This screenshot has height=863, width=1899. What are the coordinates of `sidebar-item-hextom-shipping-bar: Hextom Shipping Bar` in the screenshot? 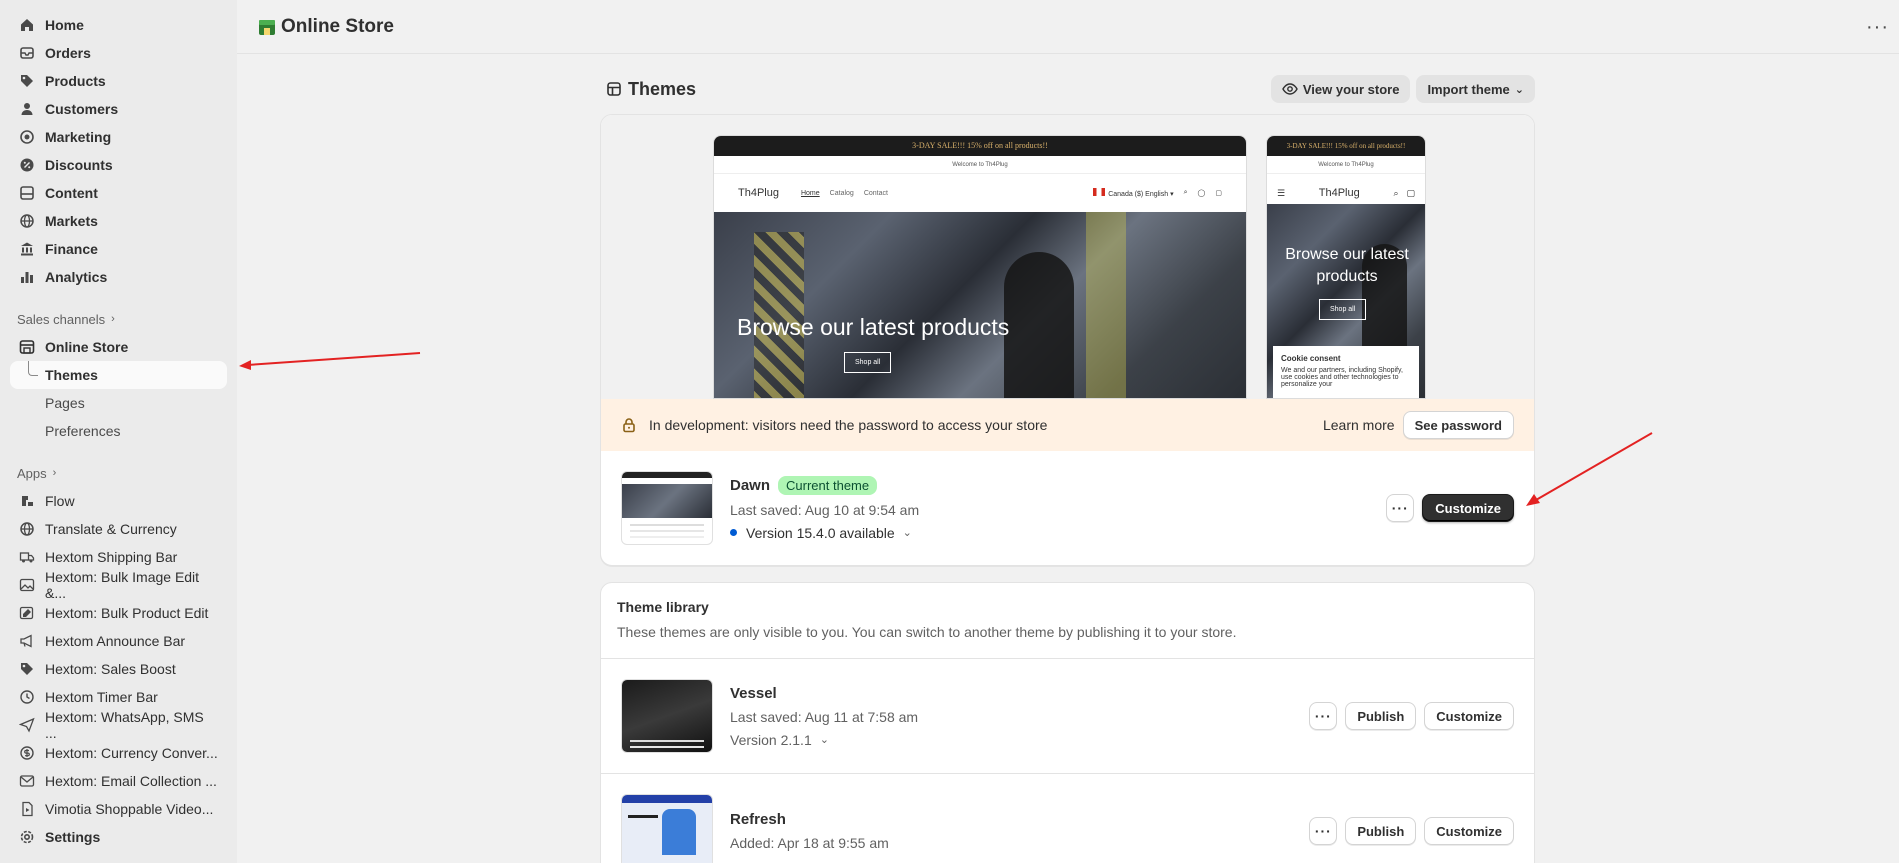 It's located at (118, 557).